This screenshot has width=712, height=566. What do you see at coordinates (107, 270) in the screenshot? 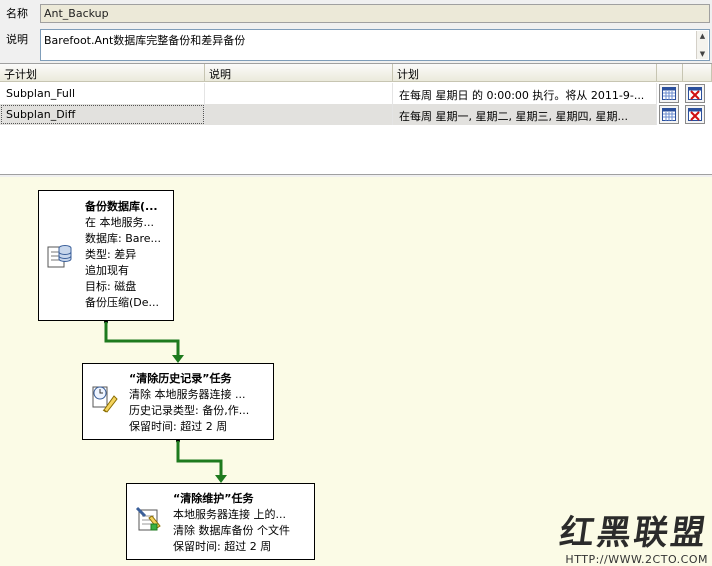
I see `task-detail: 追加现有` at bounding box center [107, 270].